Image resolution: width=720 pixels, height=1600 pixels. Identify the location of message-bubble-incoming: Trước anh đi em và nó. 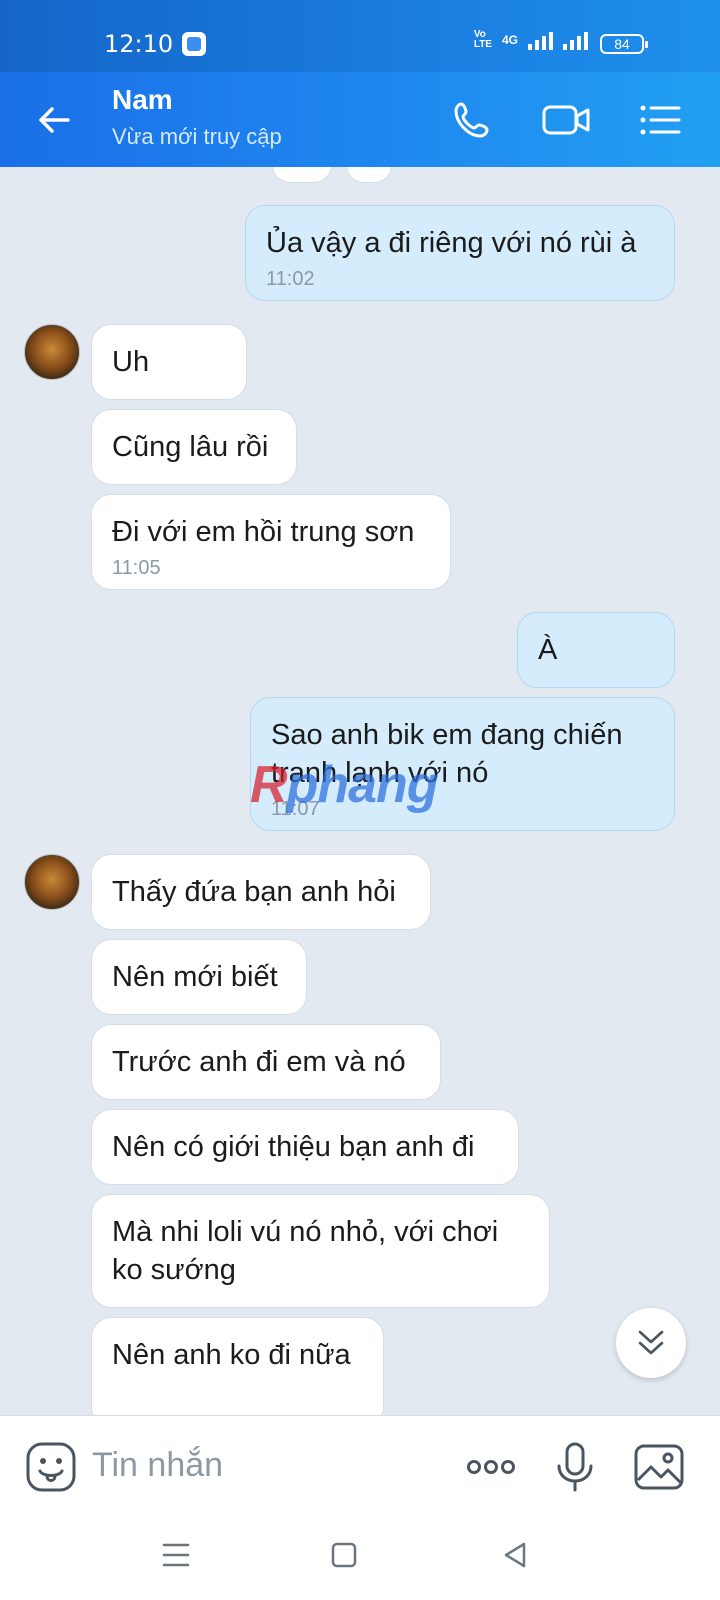
(266, 1062).